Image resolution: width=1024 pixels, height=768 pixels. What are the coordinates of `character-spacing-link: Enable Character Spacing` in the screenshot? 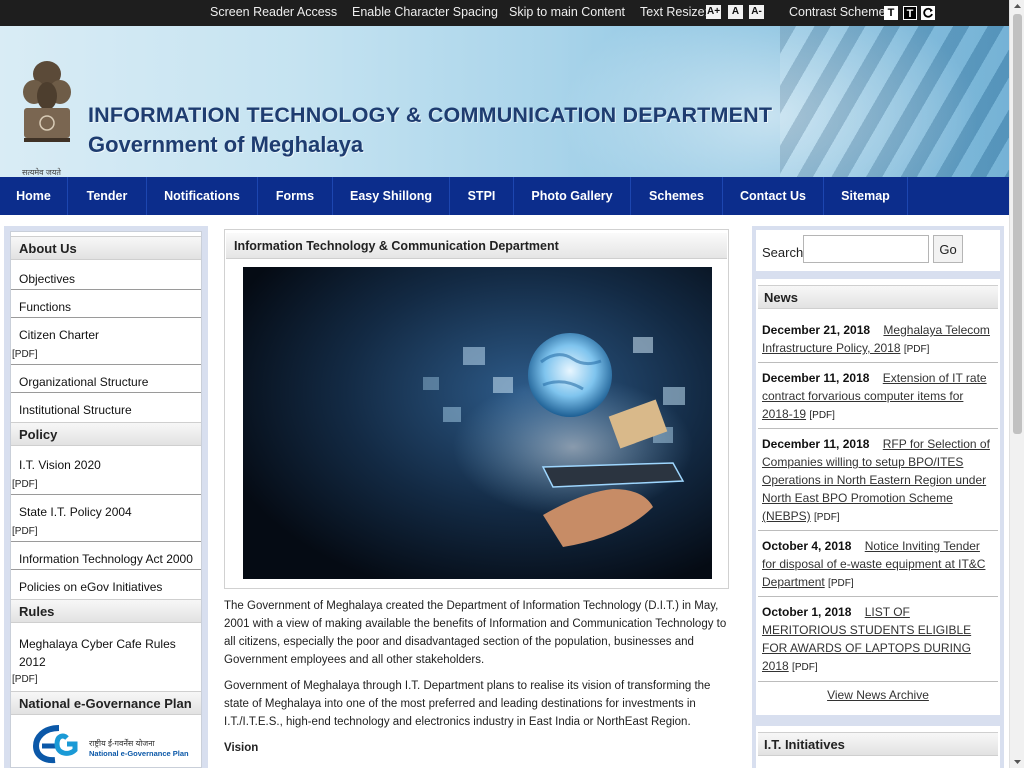 It's located at (425, 12).